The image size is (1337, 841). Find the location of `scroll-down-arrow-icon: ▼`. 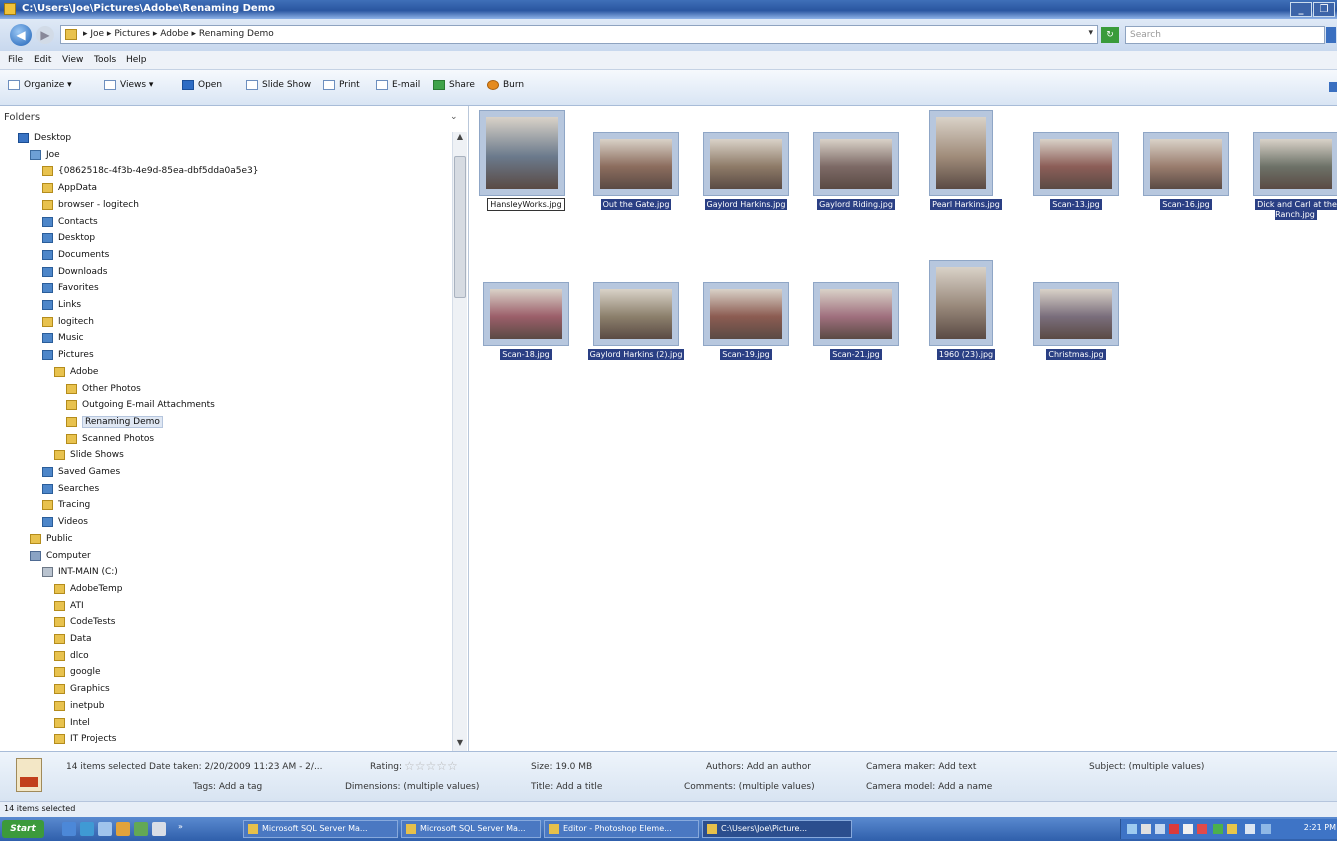

scroll-down-arrow-icon: ▼ is located at coordinates (460, 744).